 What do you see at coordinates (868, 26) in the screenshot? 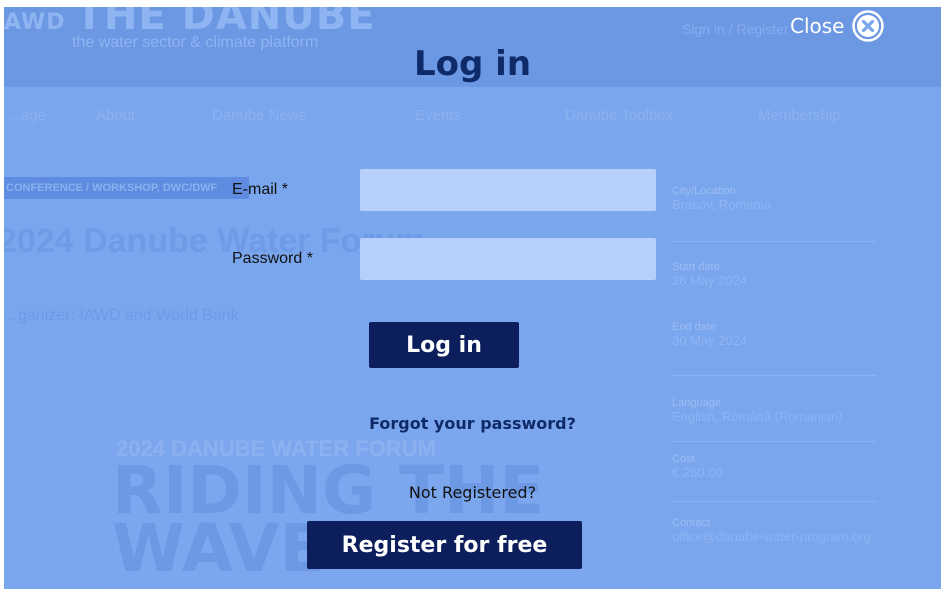
I see `close-circle-icon` at bounding box center [868, 26].